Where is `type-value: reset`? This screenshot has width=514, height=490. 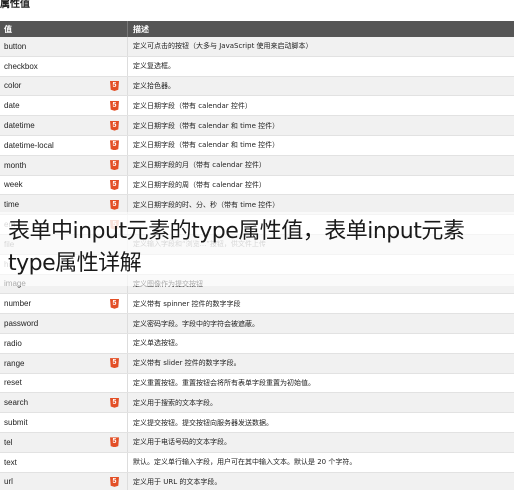 type-value: reset is located at coordinates (64, 383).